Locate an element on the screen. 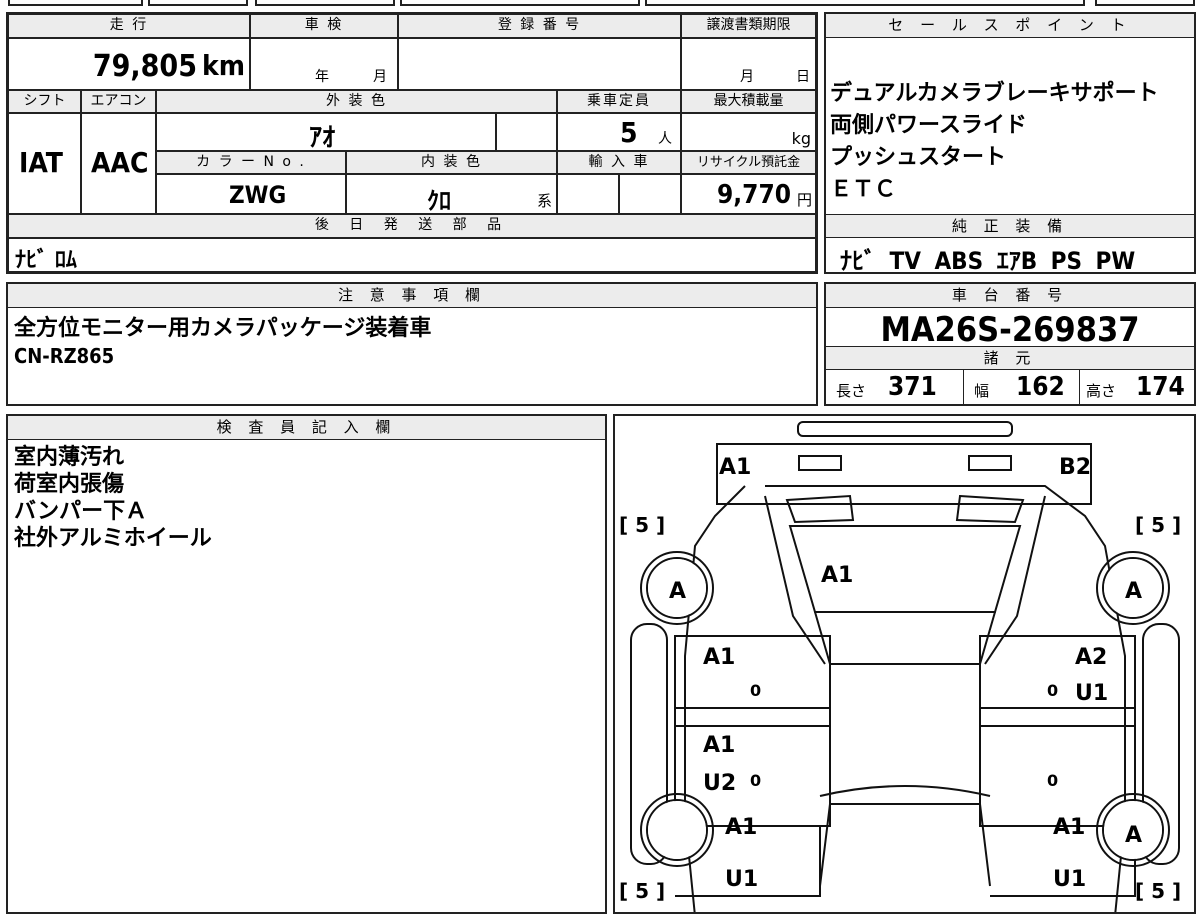 The width and height of the screenshot is (1200, 914). spec-height-value: 174 is located at coordinates (1160, 387).